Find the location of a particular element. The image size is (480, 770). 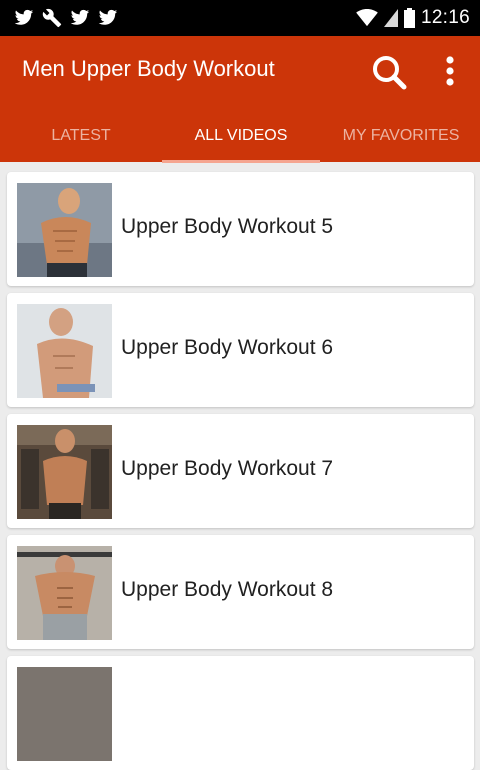

tab-my-favorites: MY FAVORITES is located at coordinates (401, 136).